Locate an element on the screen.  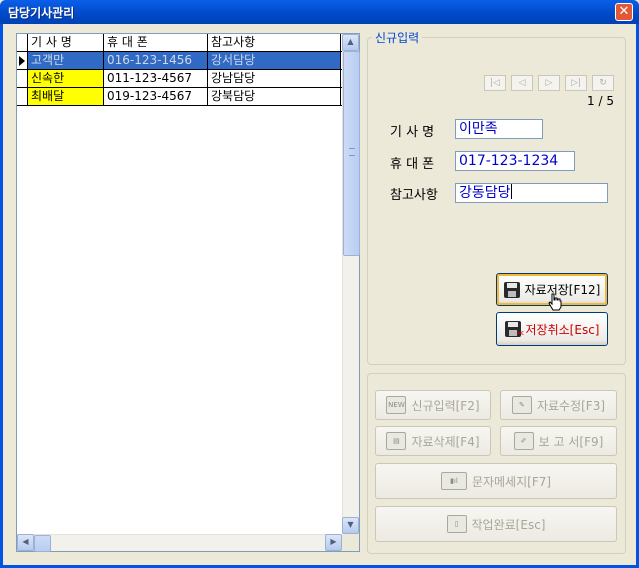
note-field-text: 강동담당 is located at coordinates (485, 193).